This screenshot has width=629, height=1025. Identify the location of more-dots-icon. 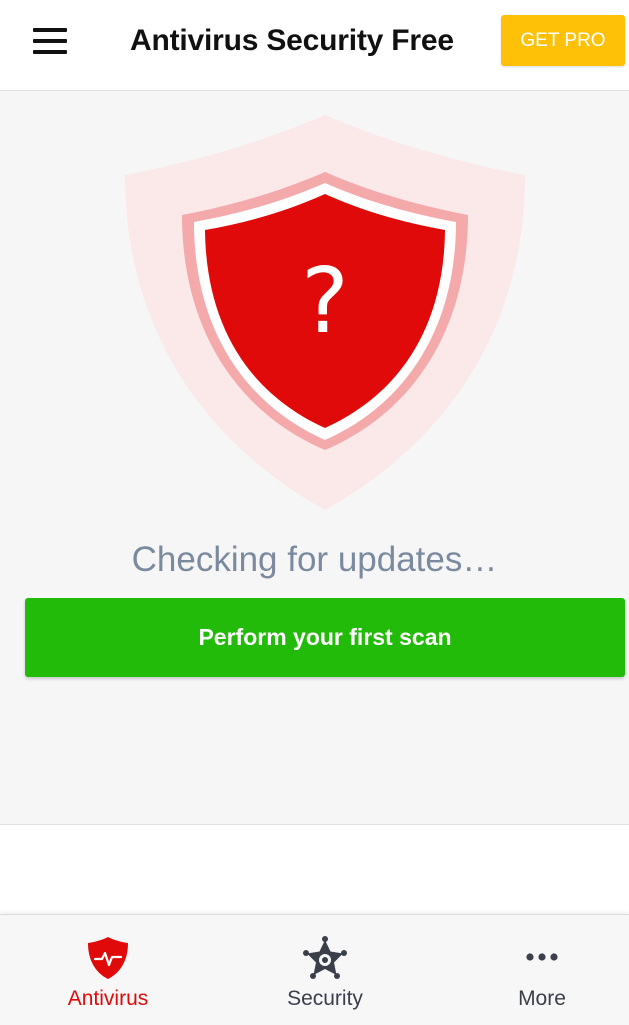
(542, 958).